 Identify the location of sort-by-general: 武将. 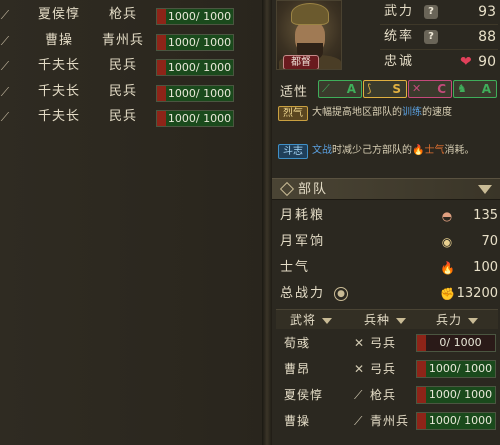
(311, 320).